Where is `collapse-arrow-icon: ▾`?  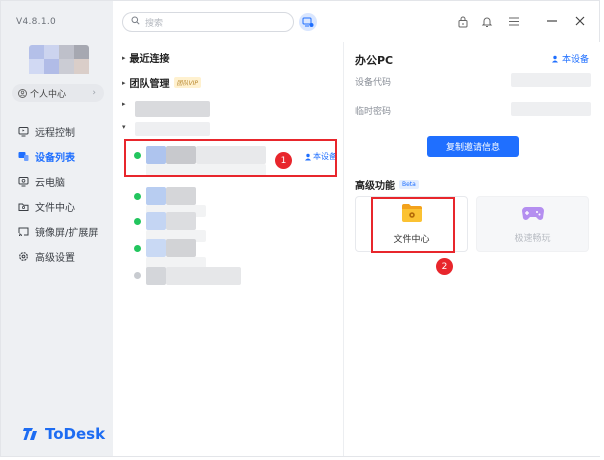
collapse-arrow-icon: ▾ is located at coordinates (124, 127).